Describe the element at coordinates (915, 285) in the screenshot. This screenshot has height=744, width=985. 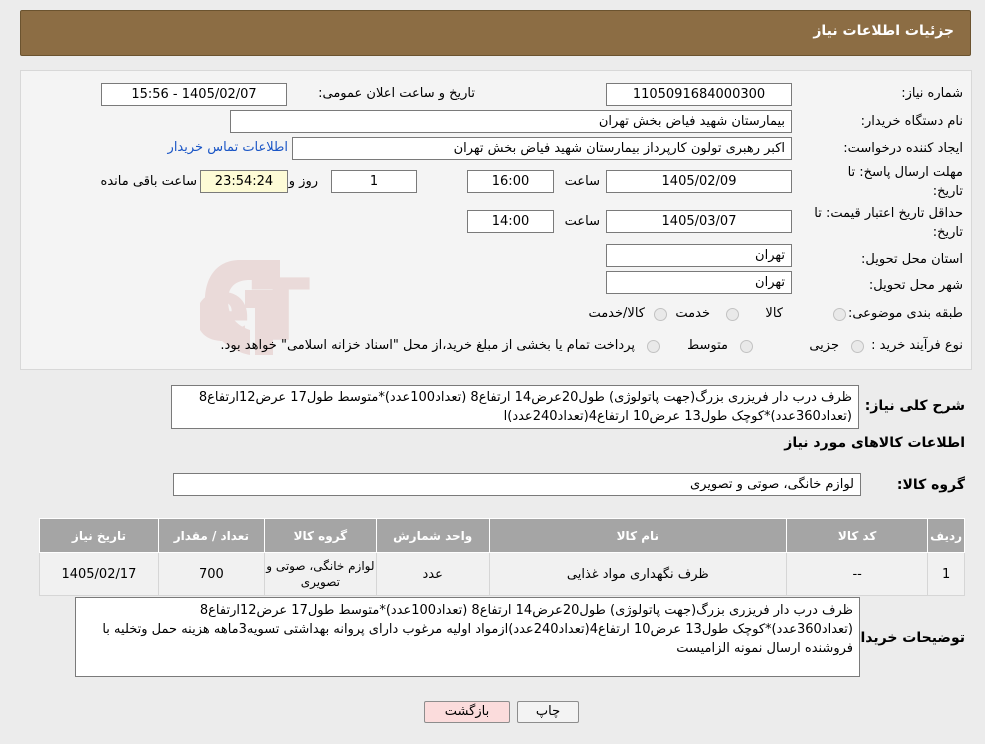
I see `city-label: شهر محل تحویل:` at that location.